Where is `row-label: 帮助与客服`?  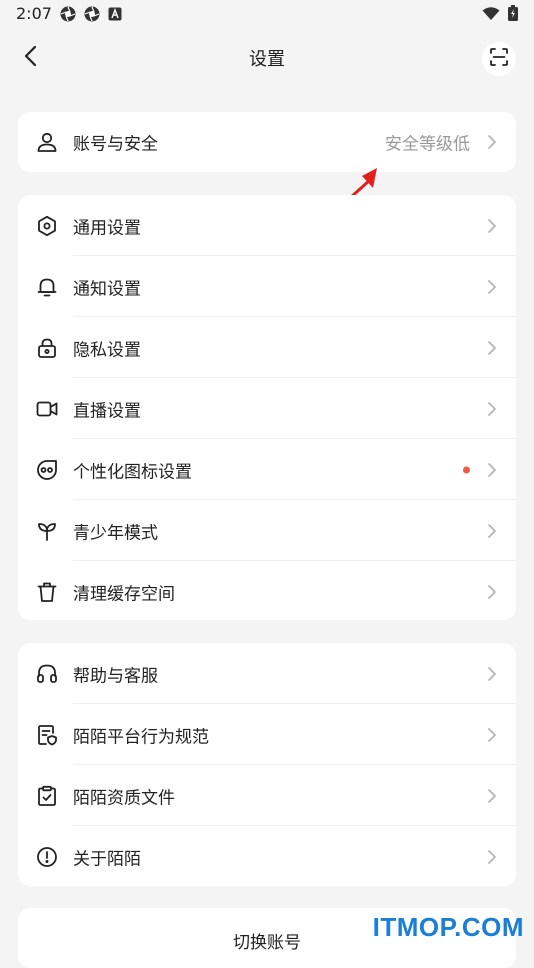 row-label: 帮助与客服 is located at coordinates (115, 676).